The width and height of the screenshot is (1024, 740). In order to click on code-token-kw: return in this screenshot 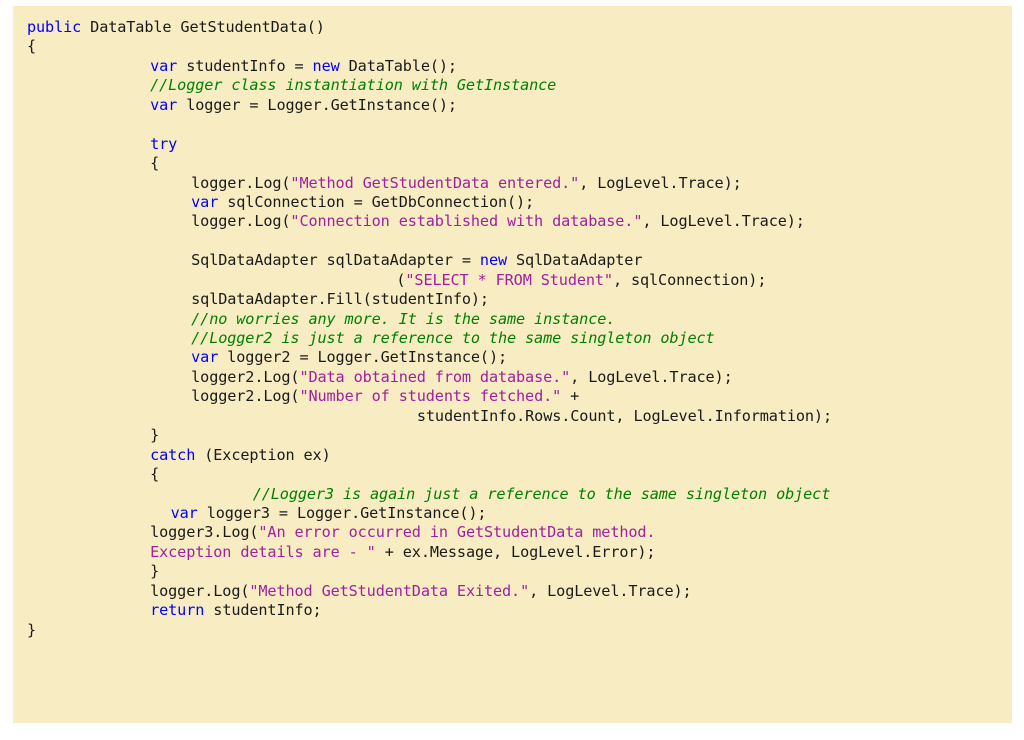, I will do `click(177, 610)`.